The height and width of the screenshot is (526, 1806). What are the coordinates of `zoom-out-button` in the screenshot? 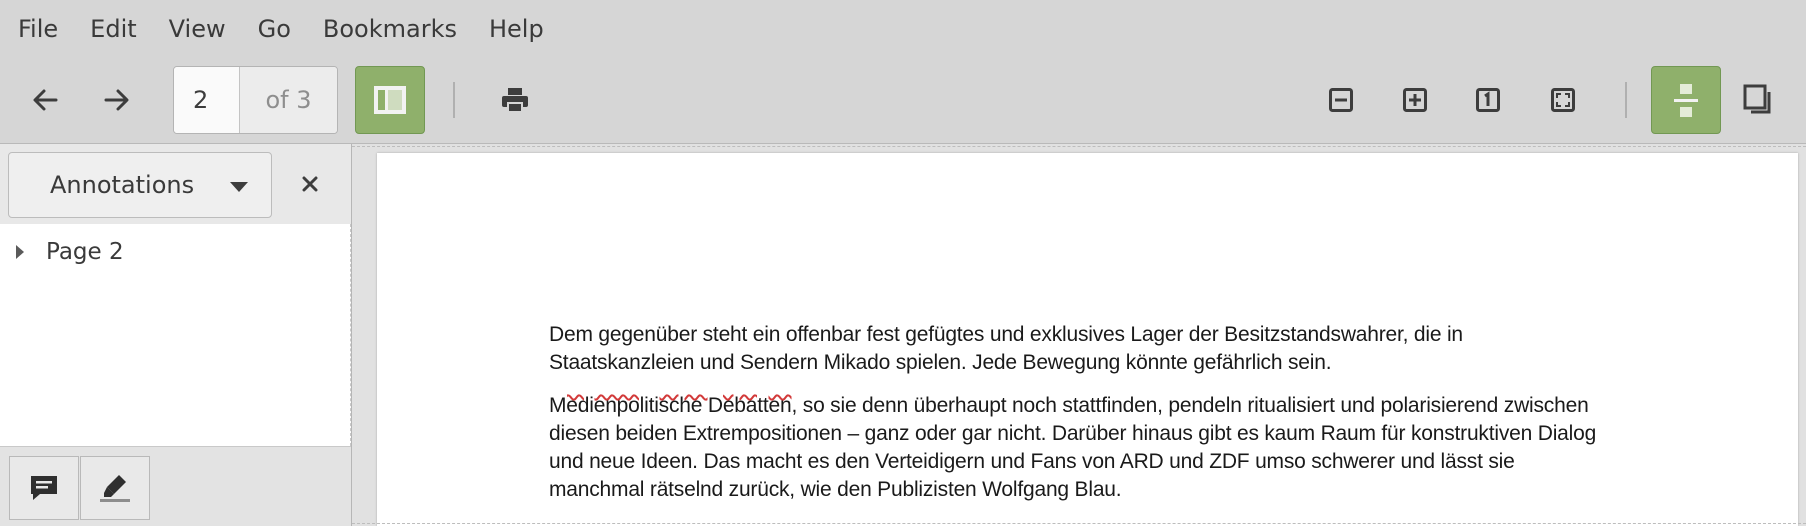 It's located at (1341, 100).